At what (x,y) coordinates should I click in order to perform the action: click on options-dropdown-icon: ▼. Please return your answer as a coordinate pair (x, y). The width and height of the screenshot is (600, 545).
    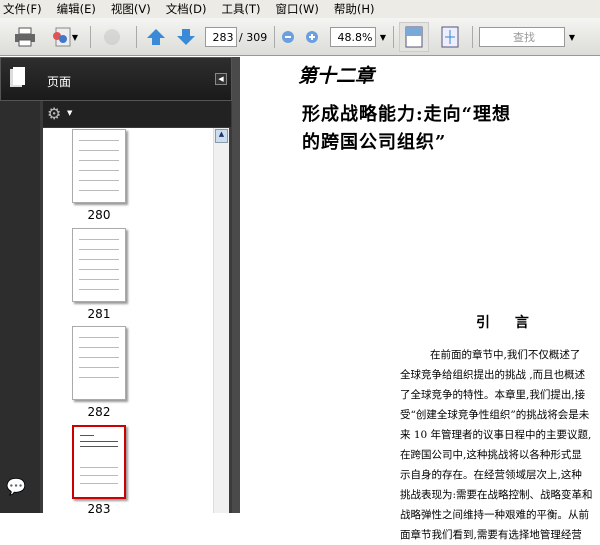
    Looking at the image, I should click on (69, 113).